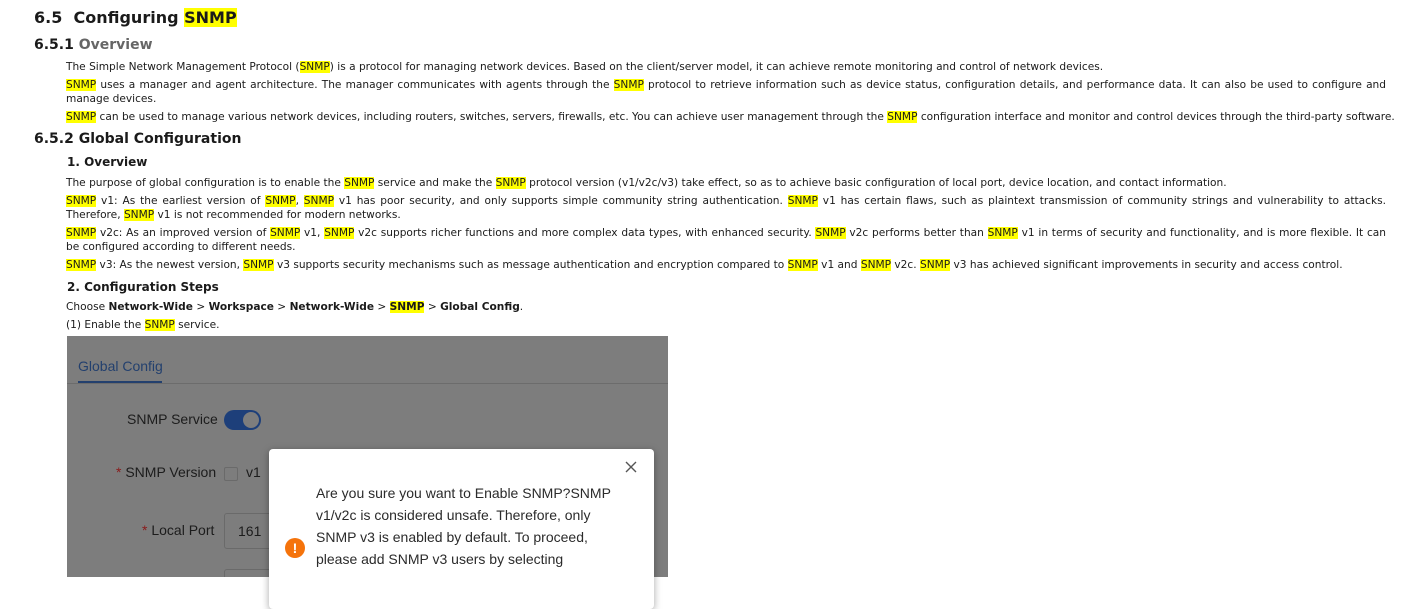 The image size is (1402, 609). I want to click on subsection-number: 6.5.1, so click(54, 45).